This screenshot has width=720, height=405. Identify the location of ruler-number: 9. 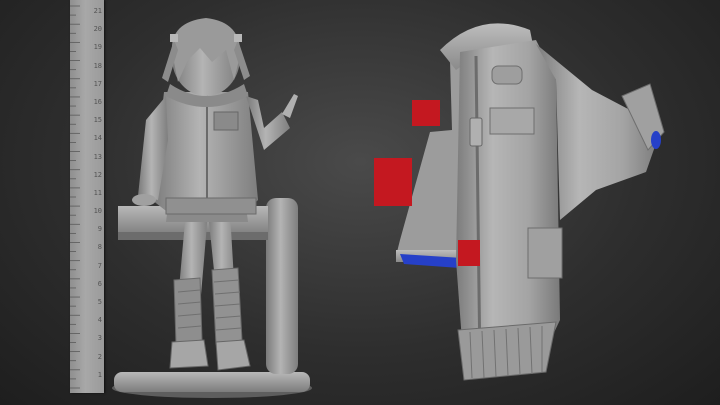
(99, 229).